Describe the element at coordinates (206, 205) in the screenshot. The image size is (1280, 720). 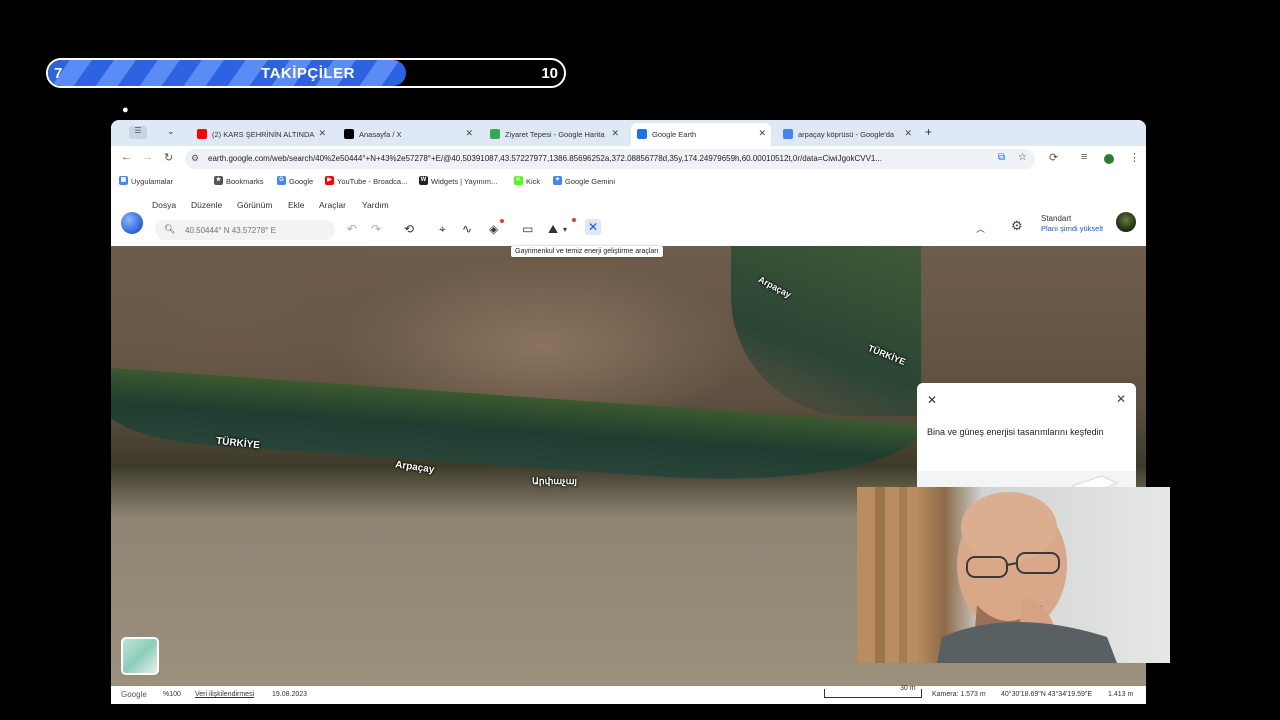
I see `menu-item: Düzenle` at that location.